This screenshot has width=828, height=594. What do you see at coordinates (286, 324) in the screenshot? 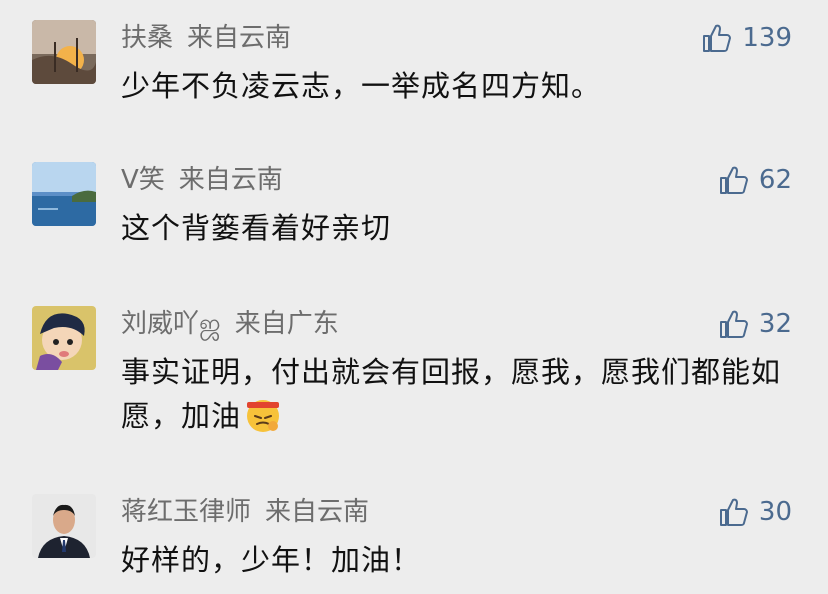
I see `location-label: 来自广东` at bounding box center [286, 324].